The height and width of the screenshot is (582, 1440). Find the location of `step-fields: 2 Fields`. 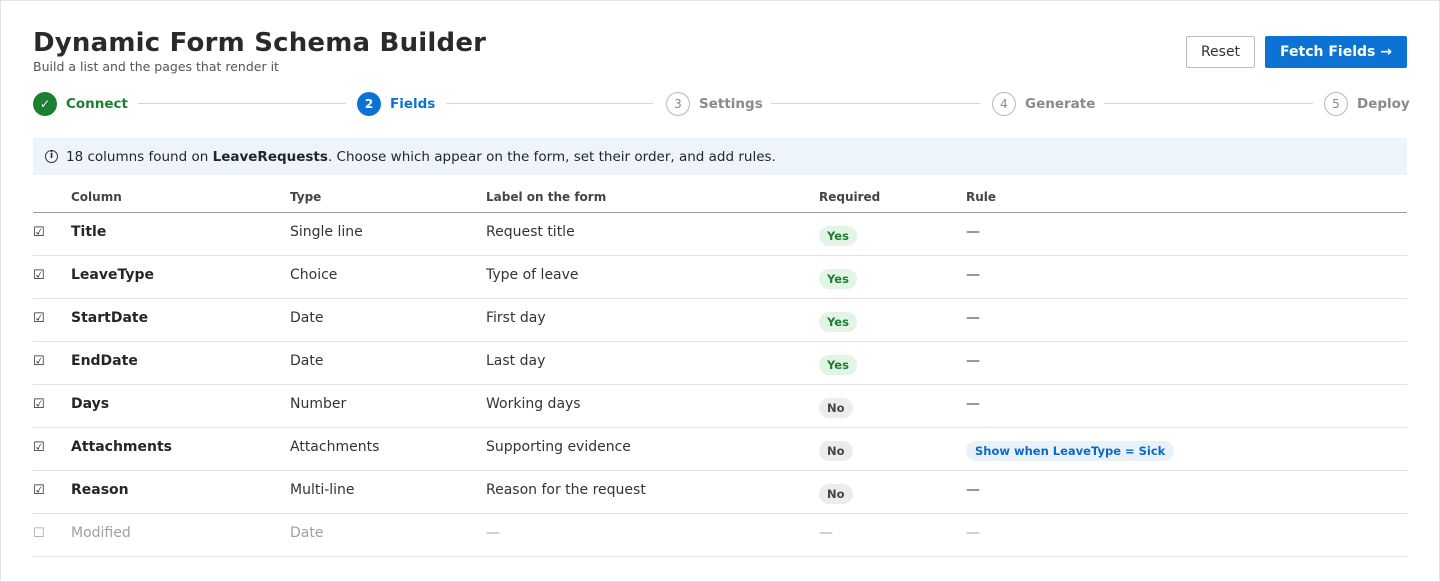

step-fields: 2 Fields is located at coordinates (396, 103).